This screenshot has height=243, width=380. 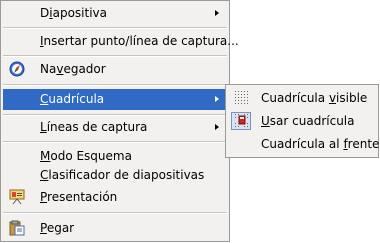 What do you see at coordinates (86, 156) in the screenshot?
I see `menu-item-label: Modo Esquema` at bounding box center [86, 156].